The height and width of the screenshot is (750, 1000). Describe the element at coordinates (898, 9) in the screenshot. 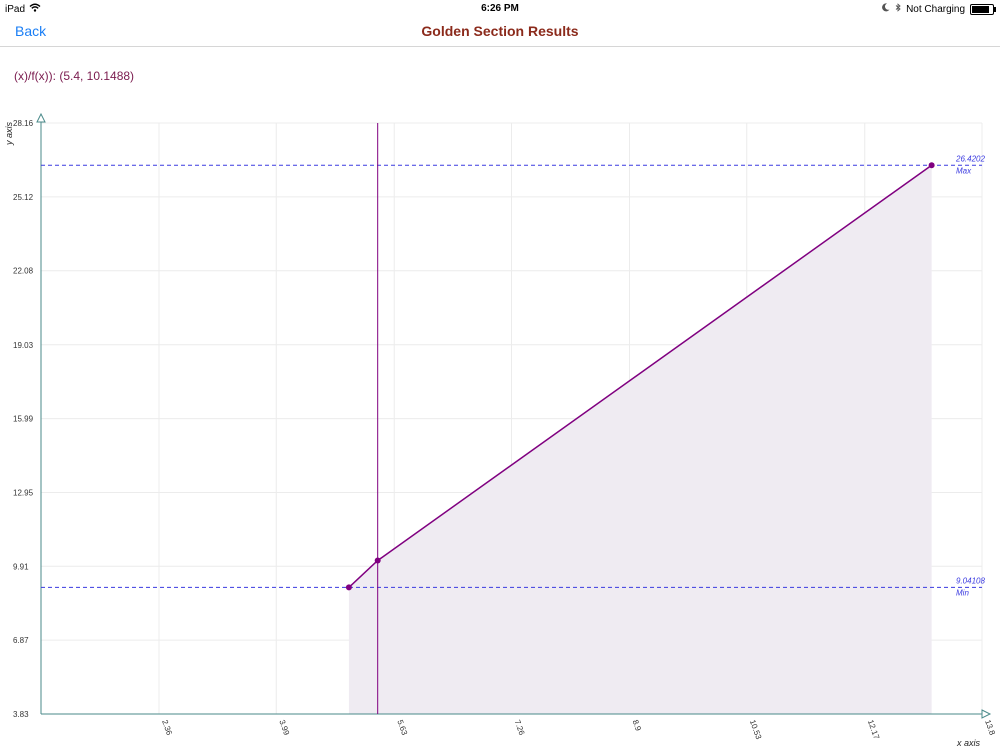

I see `bluetooth-icon` at that location.